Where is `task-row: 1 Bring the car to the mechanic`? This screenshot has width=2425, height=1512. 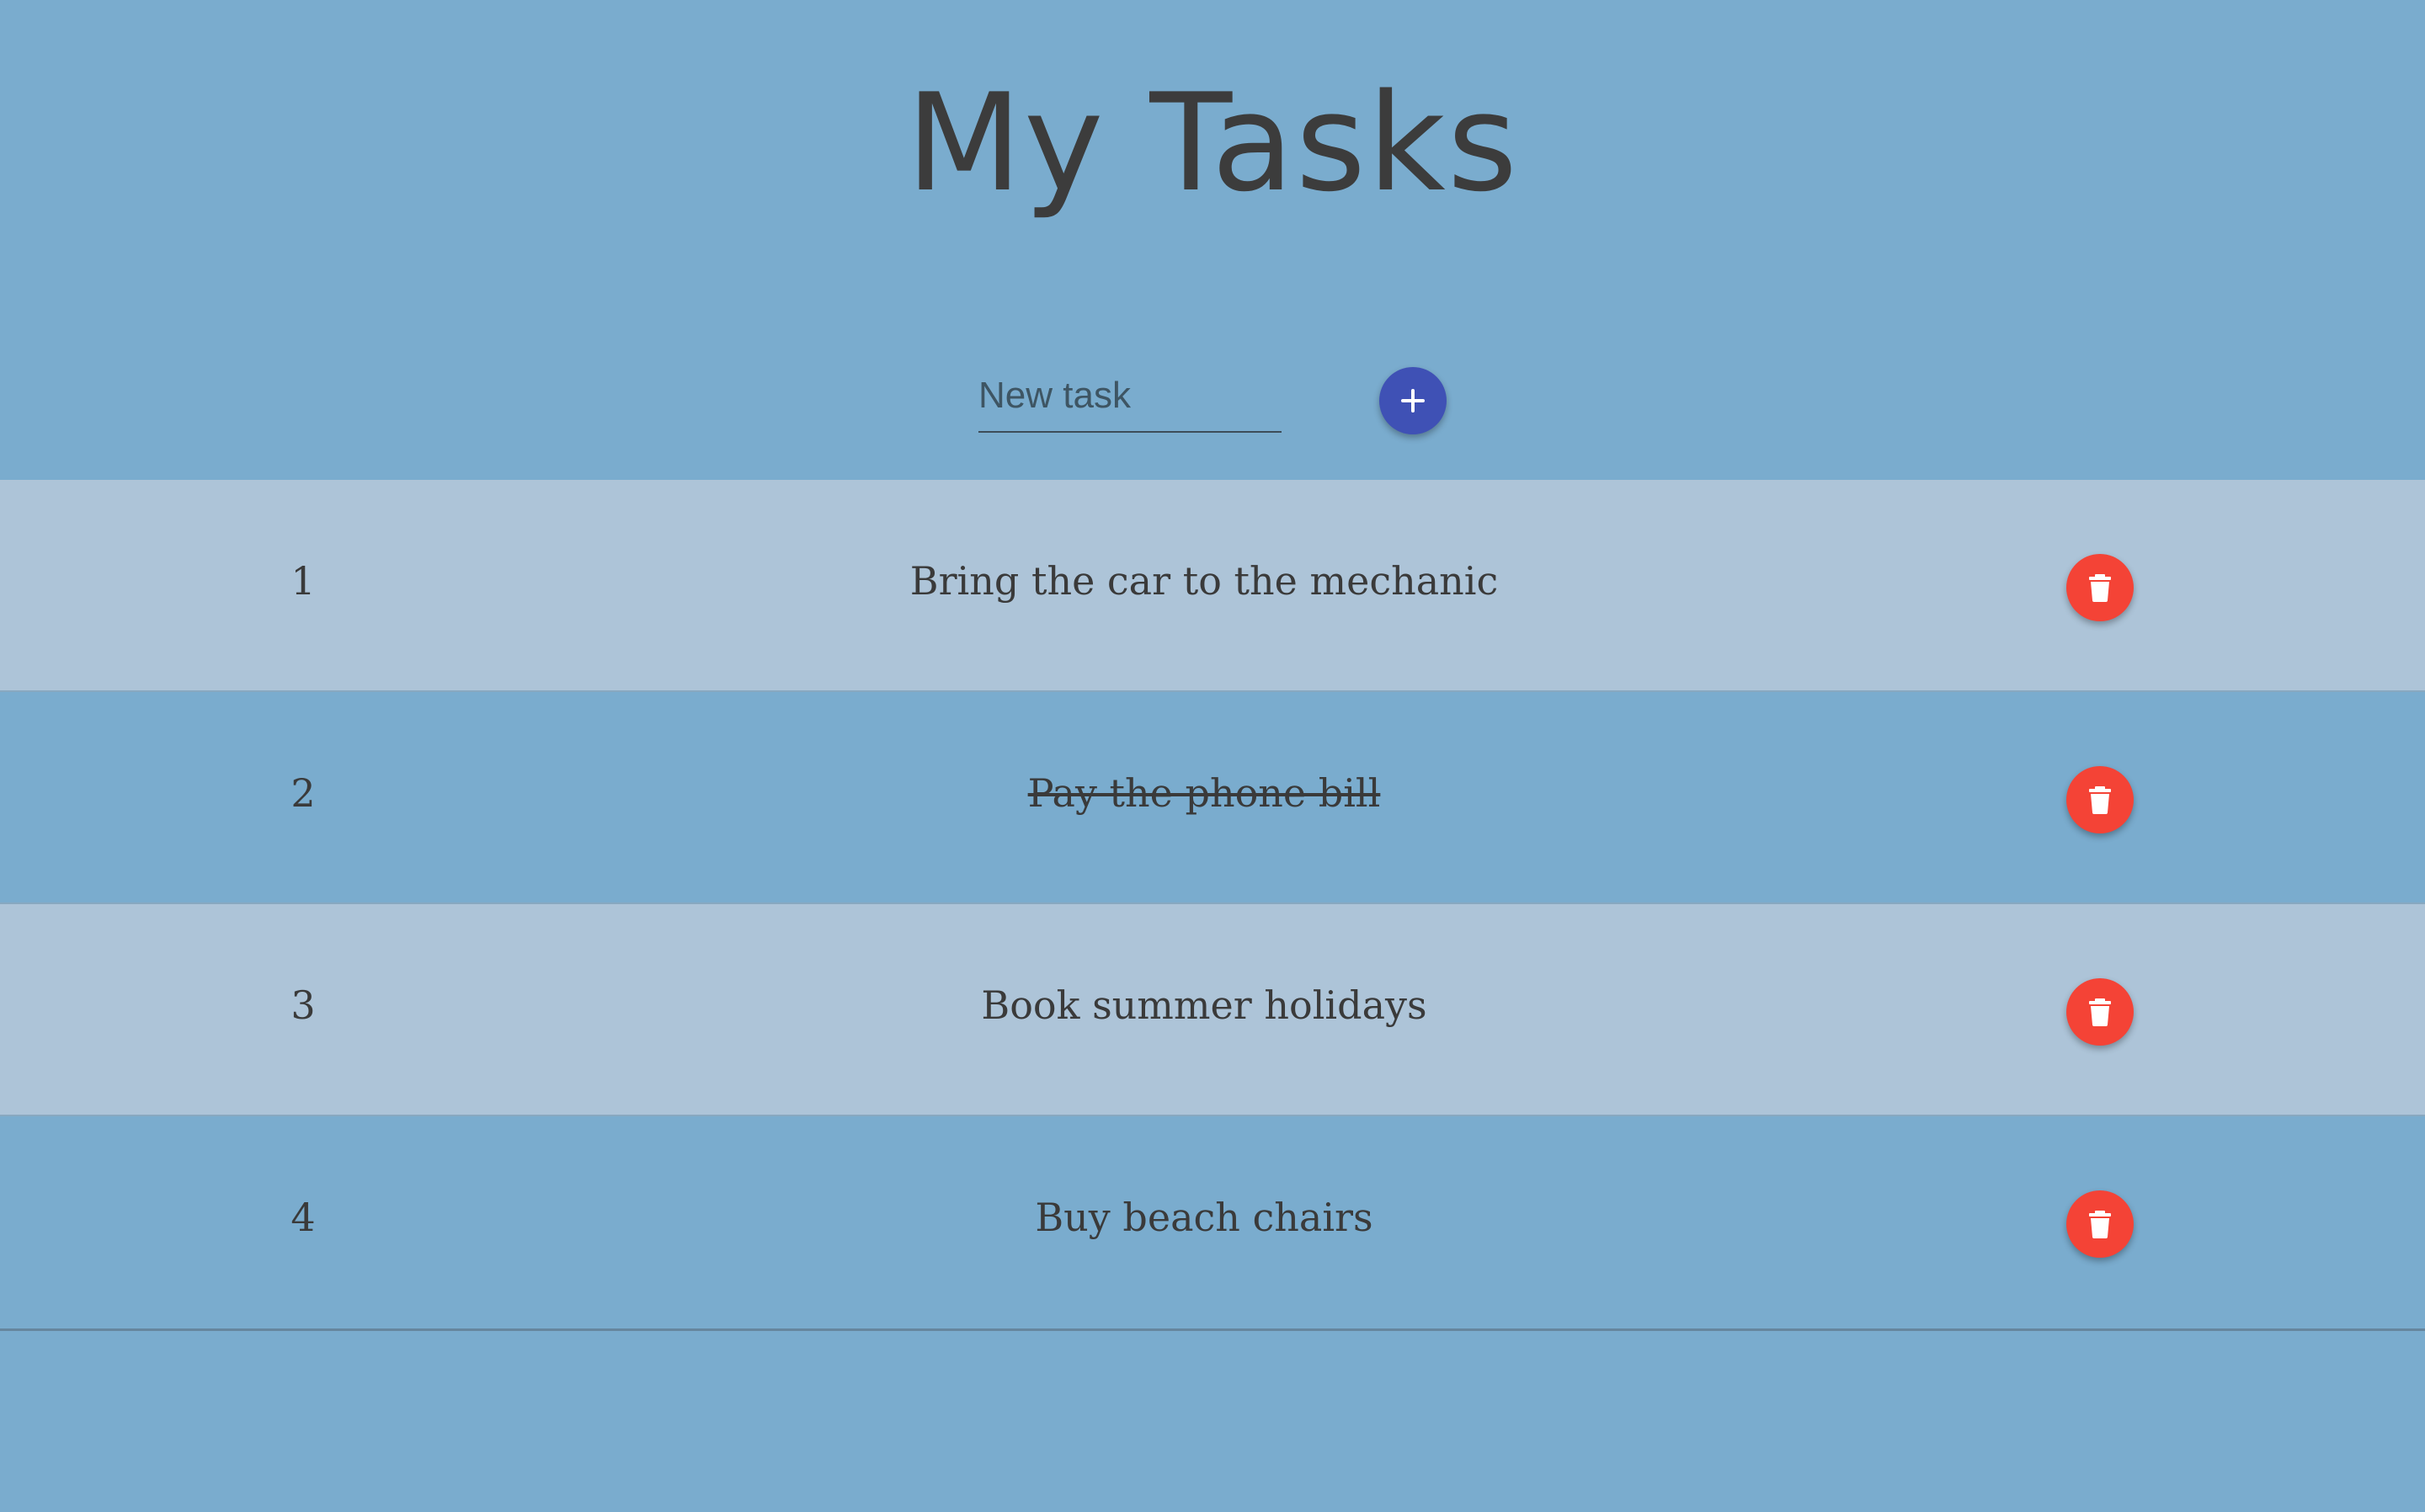 task-row: 1 Bring the car to the mechanic is located at coordinates (1212, 586).